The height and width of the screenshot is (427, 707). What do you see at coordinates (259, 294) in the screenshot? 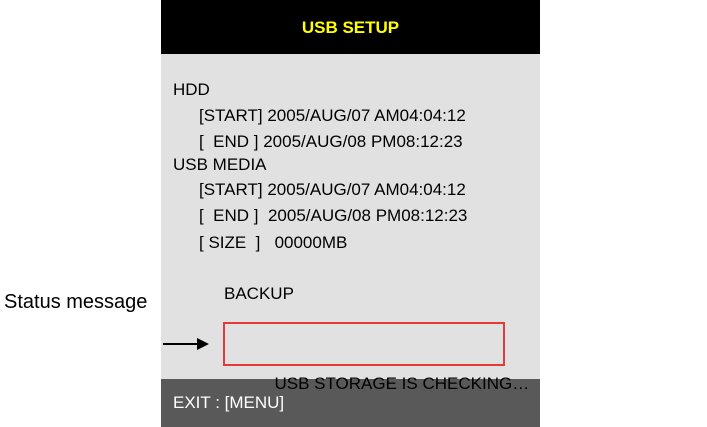
I see `backup-button: BACKUP` at bounding box center [259, 294].